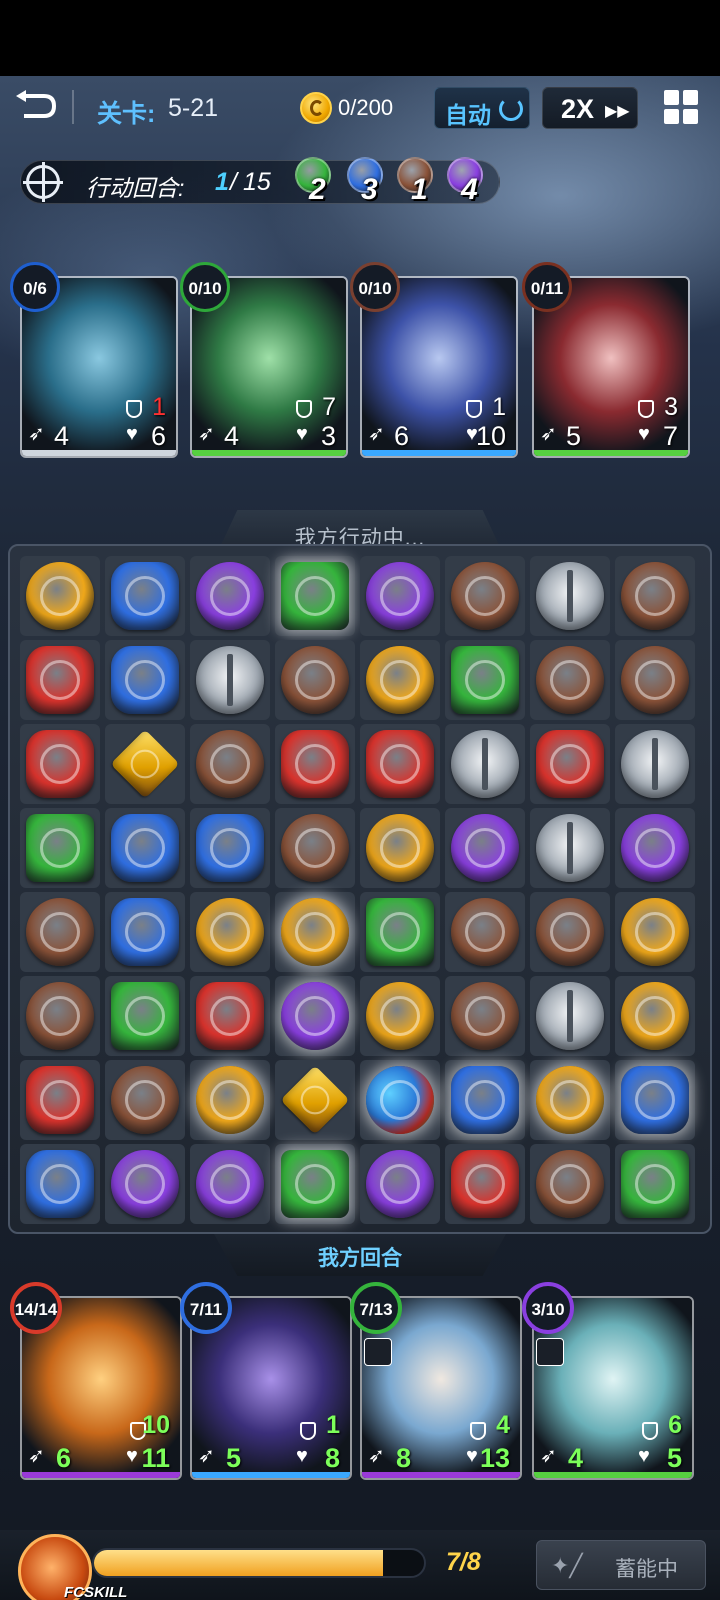  I want to click on charge-button: ✦╱ 蓄能中, so click(621, 1565).